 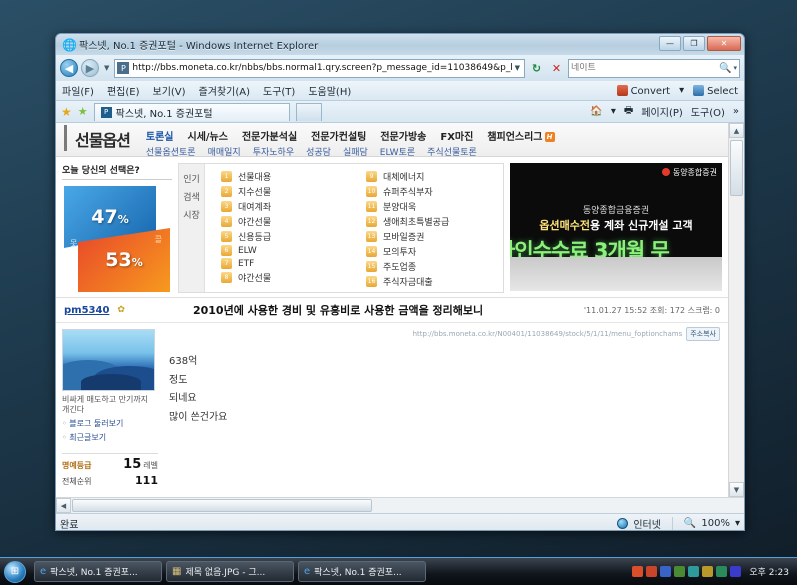 What do you see at coordinates (97, 138) in the screenshot?
I see `site-logo: 선물옵션` at bounding box center [97, 138].